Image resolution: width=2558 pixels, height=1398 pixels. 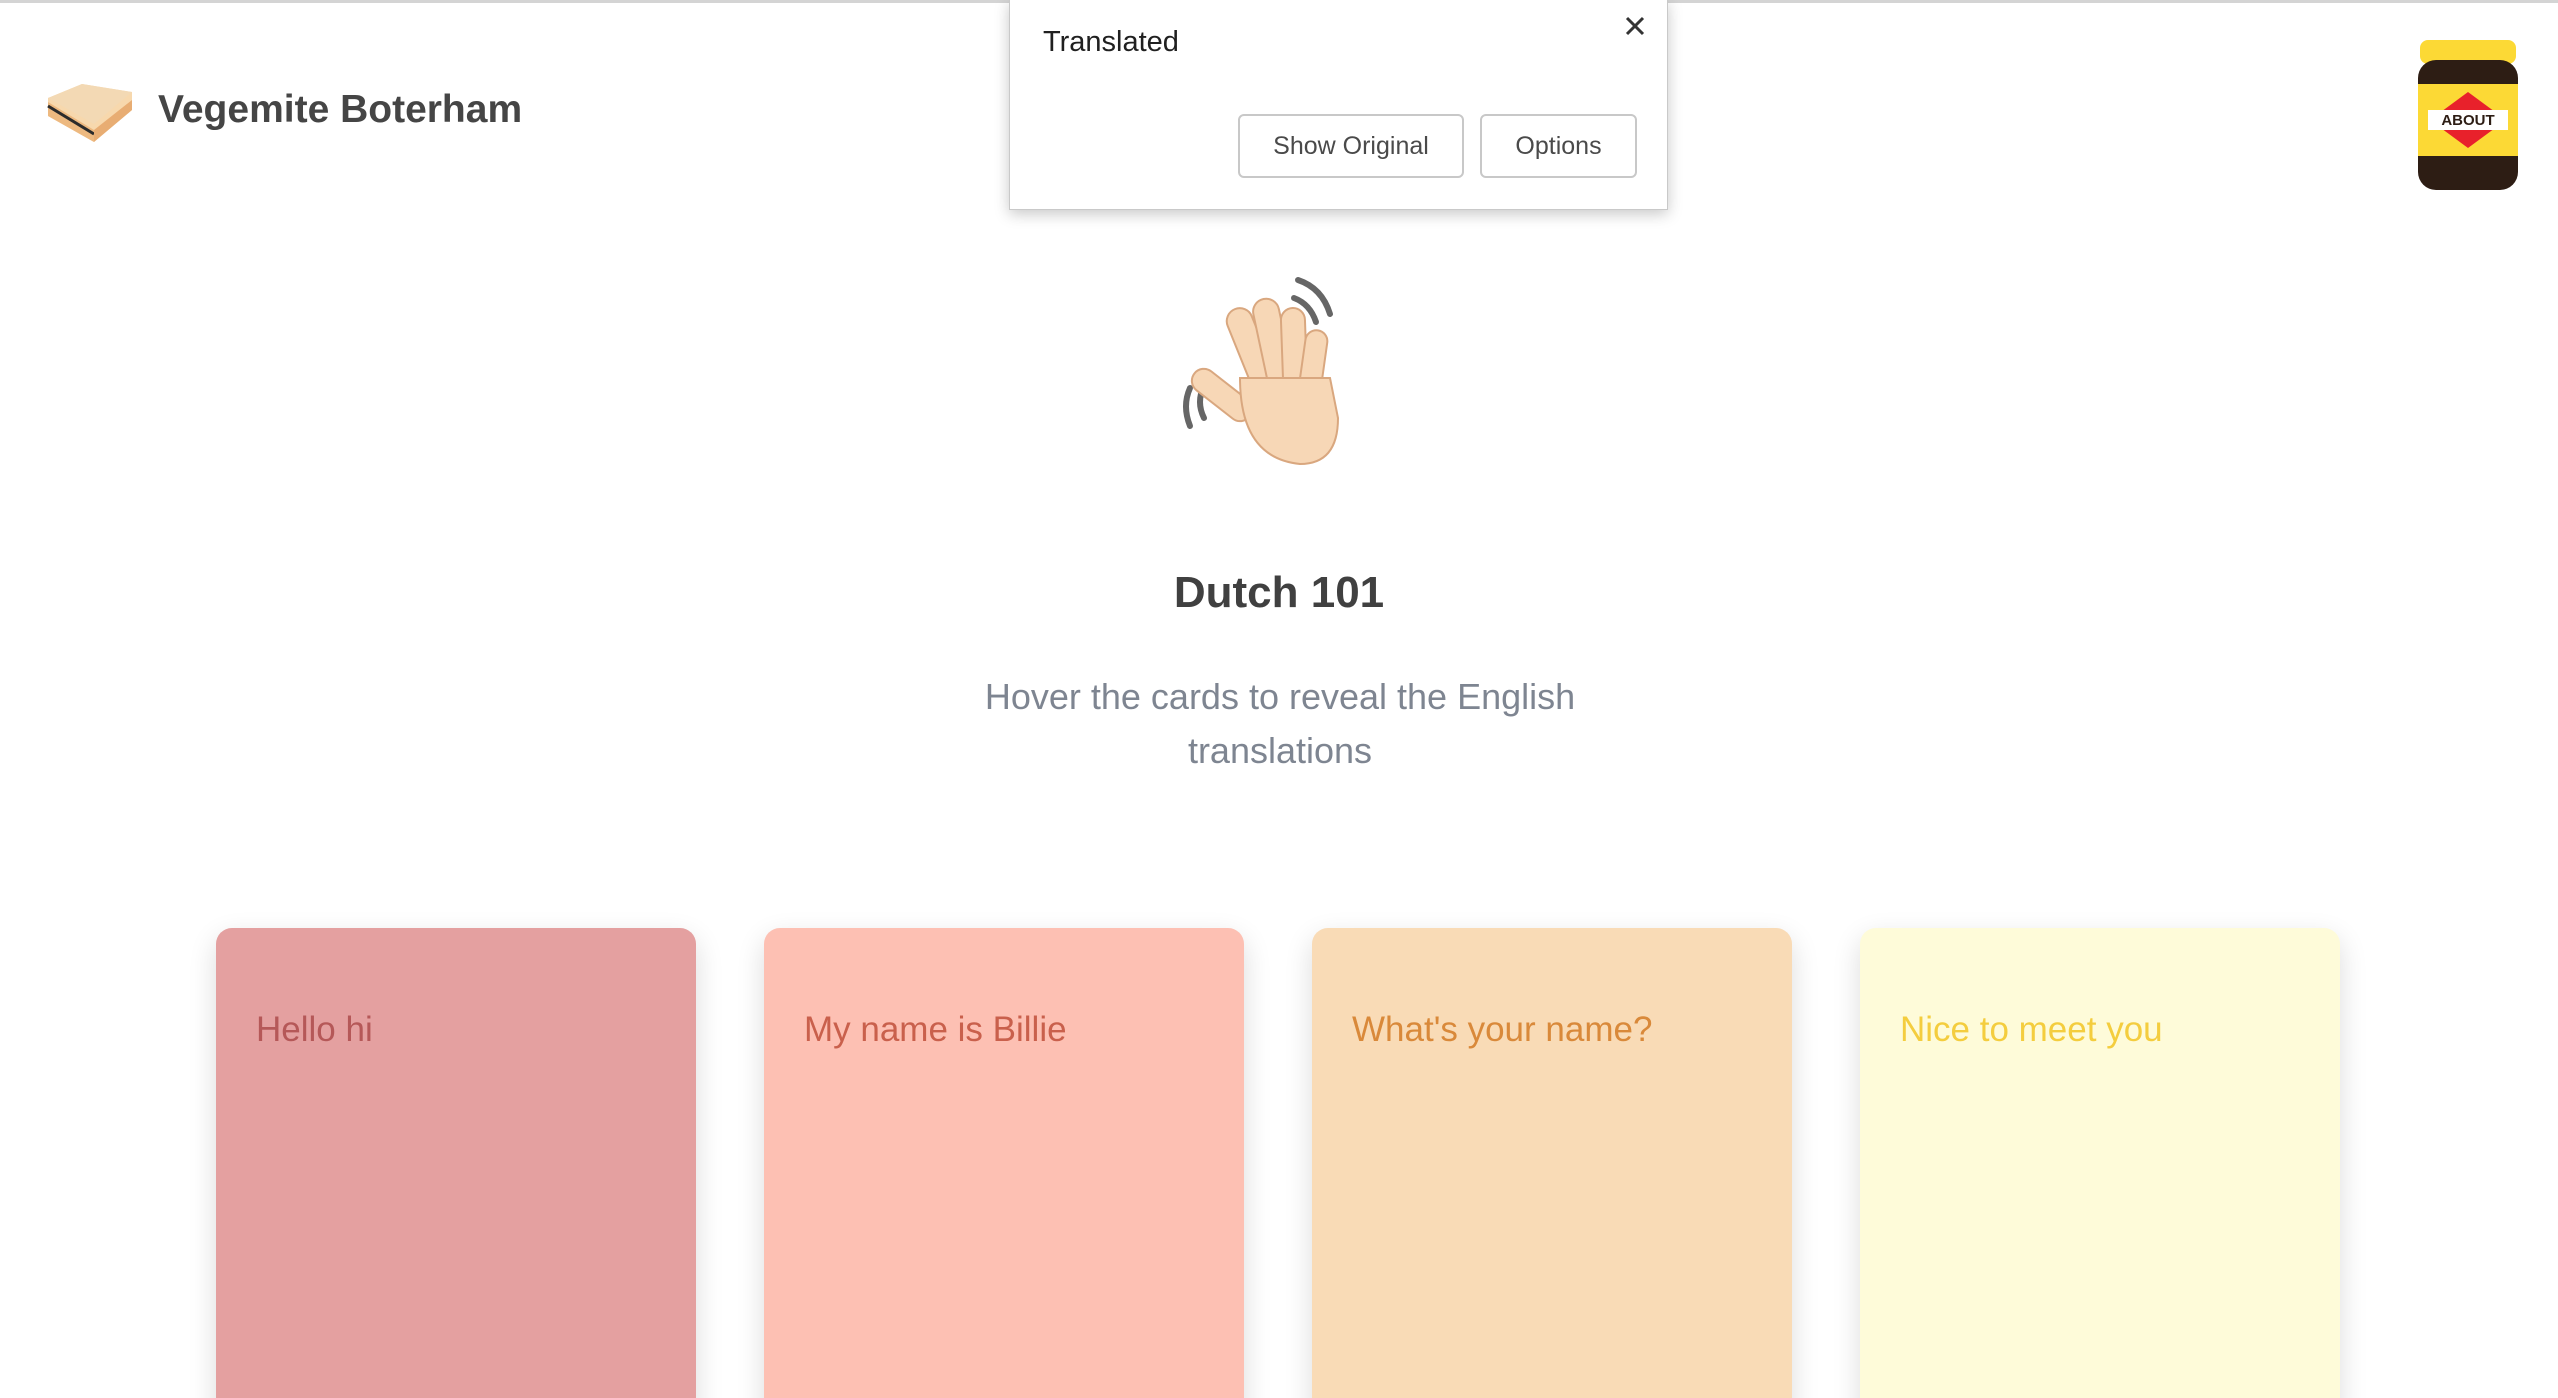 I want to click on phrase-card: Nice to meet you, so click(x=2100, y=1163).